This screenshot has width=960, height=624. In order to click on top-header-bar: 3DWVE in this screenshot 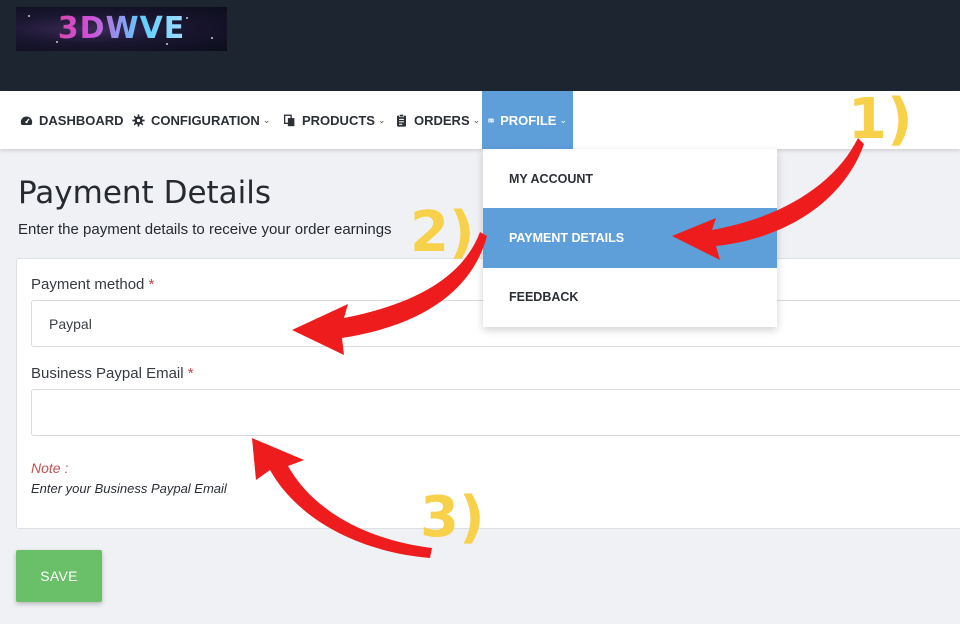, I will do `click(480, 45)`.